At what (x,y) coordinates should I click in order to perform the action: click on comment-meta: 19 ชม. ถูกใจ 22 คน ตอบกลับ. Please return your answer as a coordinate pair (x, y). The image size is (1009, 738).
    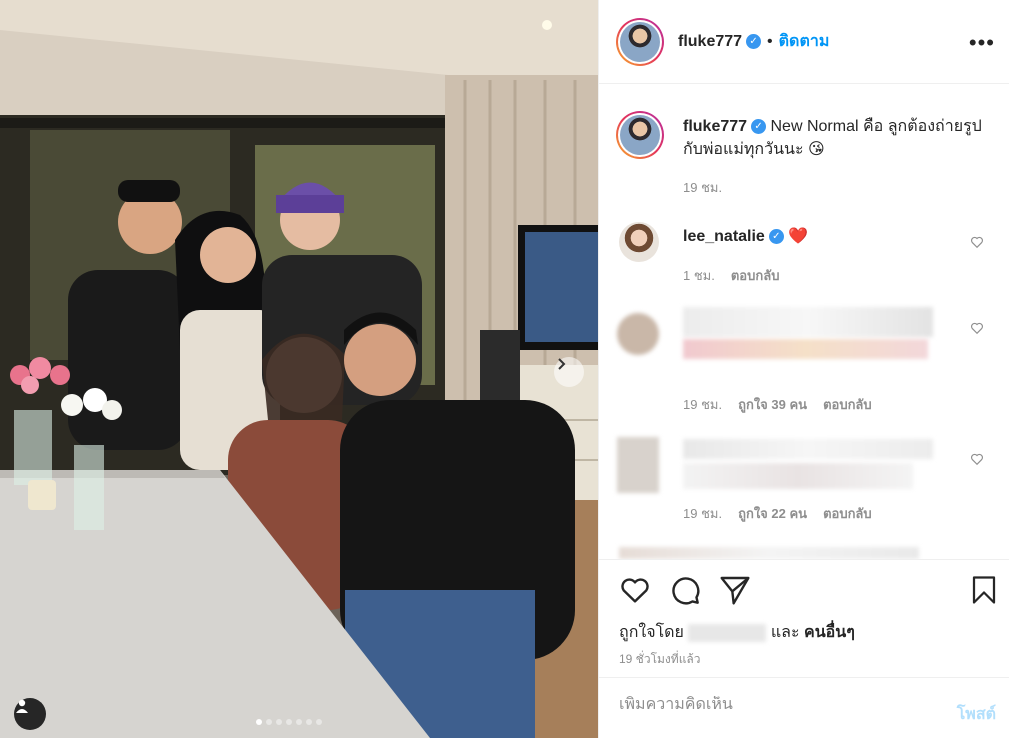
    Looking at the image, I should click on (777, 513).